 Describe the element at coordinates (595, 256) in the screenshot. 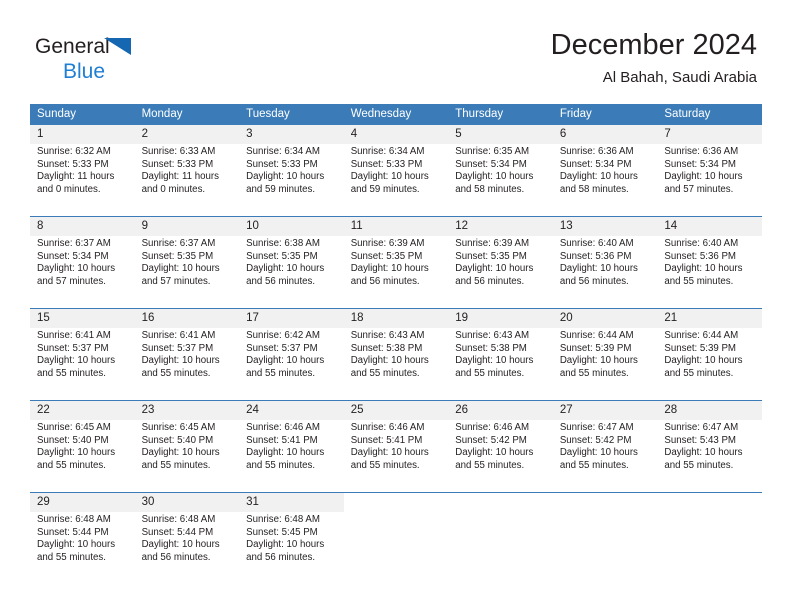

I see `day-sunset-text: Sunset: 5:36 PM` at that location.